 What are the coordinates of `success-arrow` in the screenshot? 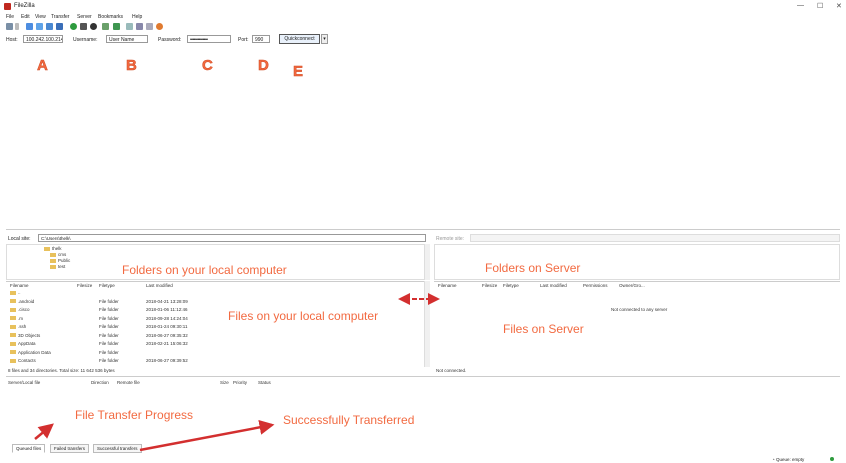 It's located at (207, 435).